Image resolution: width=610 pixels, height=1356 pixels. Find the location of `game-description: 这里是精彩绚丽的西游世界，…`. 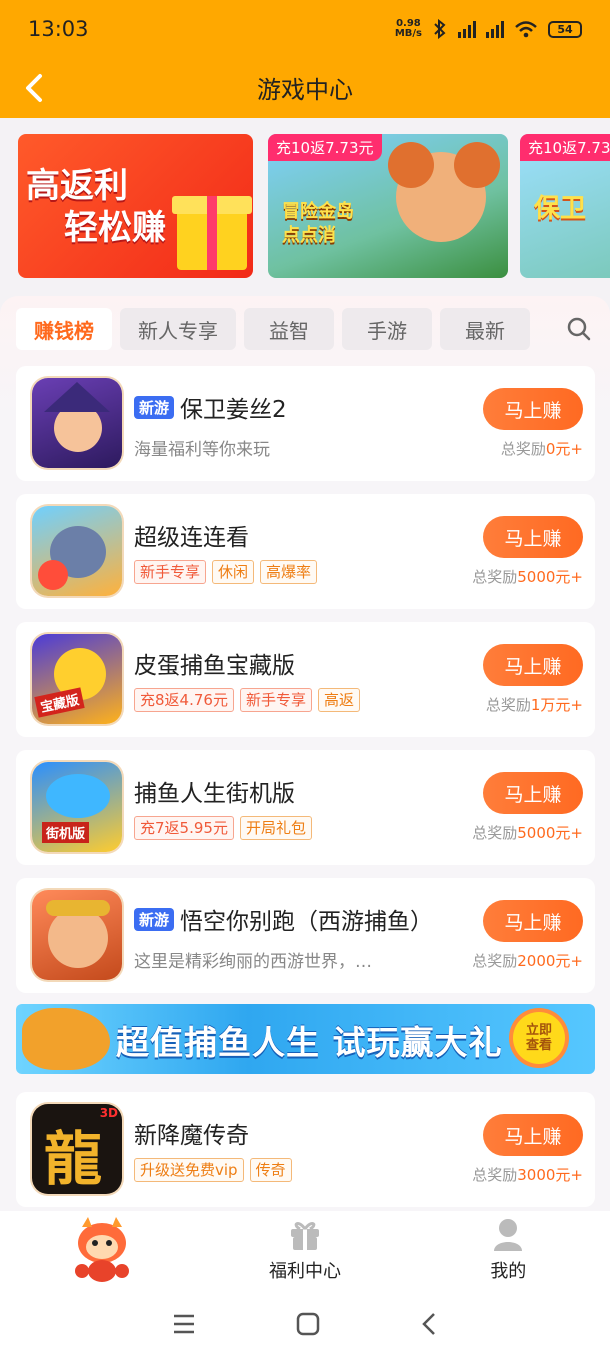

game-description: 这里是精彩绚丽的西游世界，… is located at coordinates (253, 962).